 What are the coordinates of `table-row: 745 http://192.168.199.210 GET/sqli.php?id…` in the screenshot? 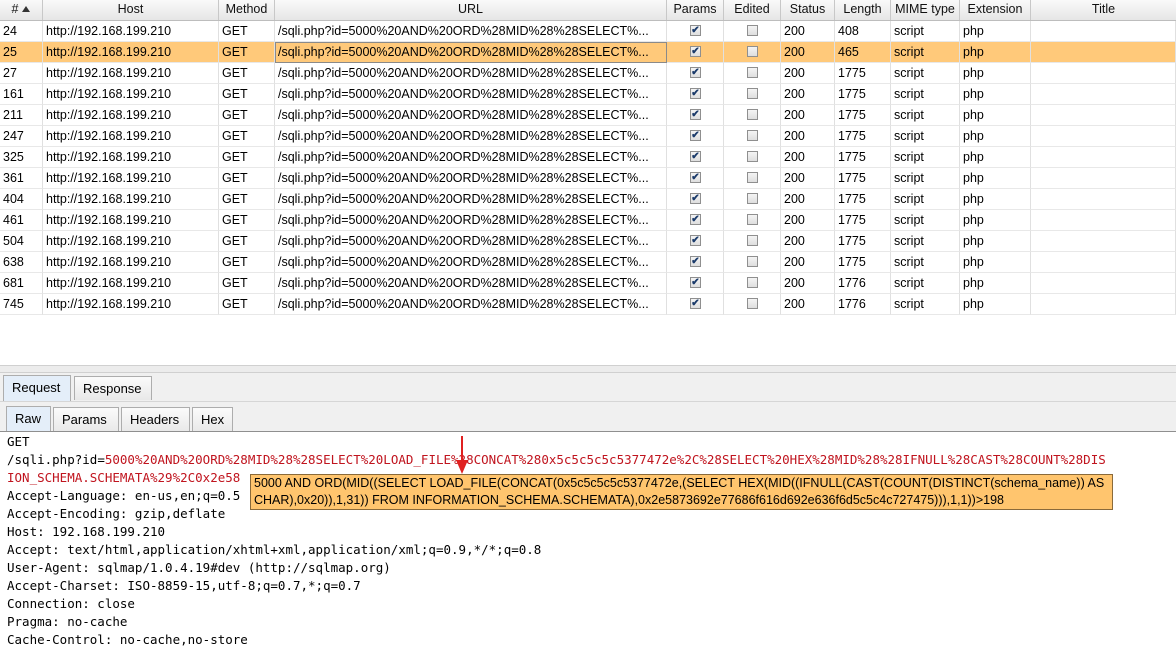 It's located at (588, 304).